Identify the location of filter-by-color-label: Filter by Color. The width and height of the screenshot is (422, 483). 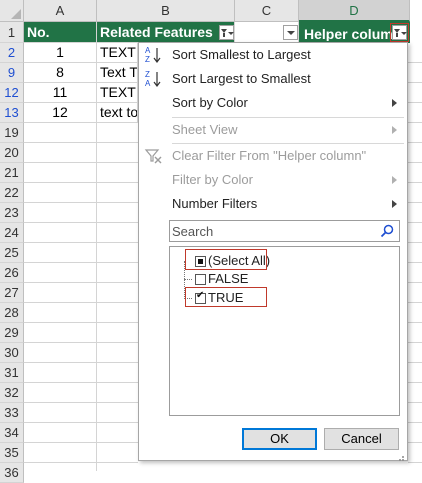
(212, 179).